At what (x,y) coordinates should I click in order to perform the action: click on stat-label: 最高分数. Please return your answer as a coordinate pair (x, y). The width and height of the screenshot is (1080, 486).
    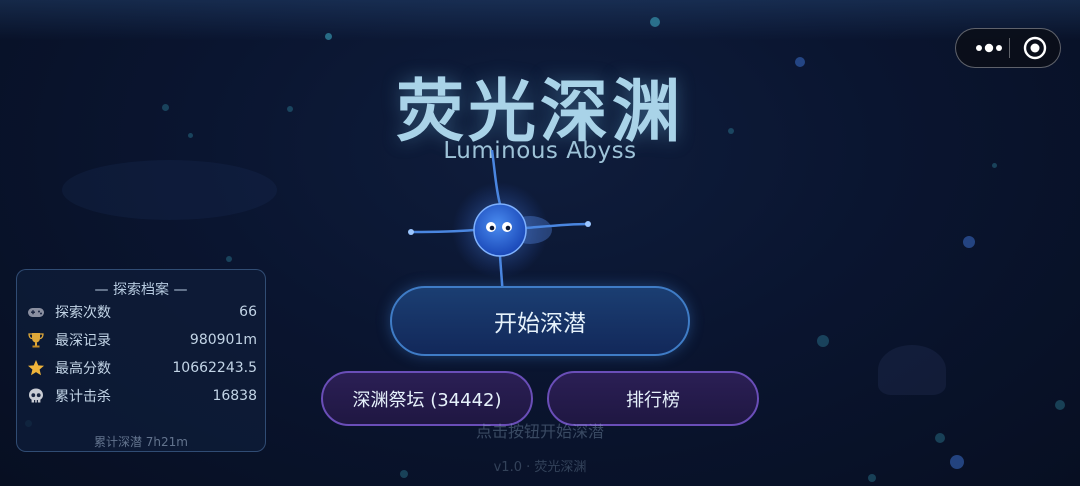
    Looking at the image, I should click on (83, 369).